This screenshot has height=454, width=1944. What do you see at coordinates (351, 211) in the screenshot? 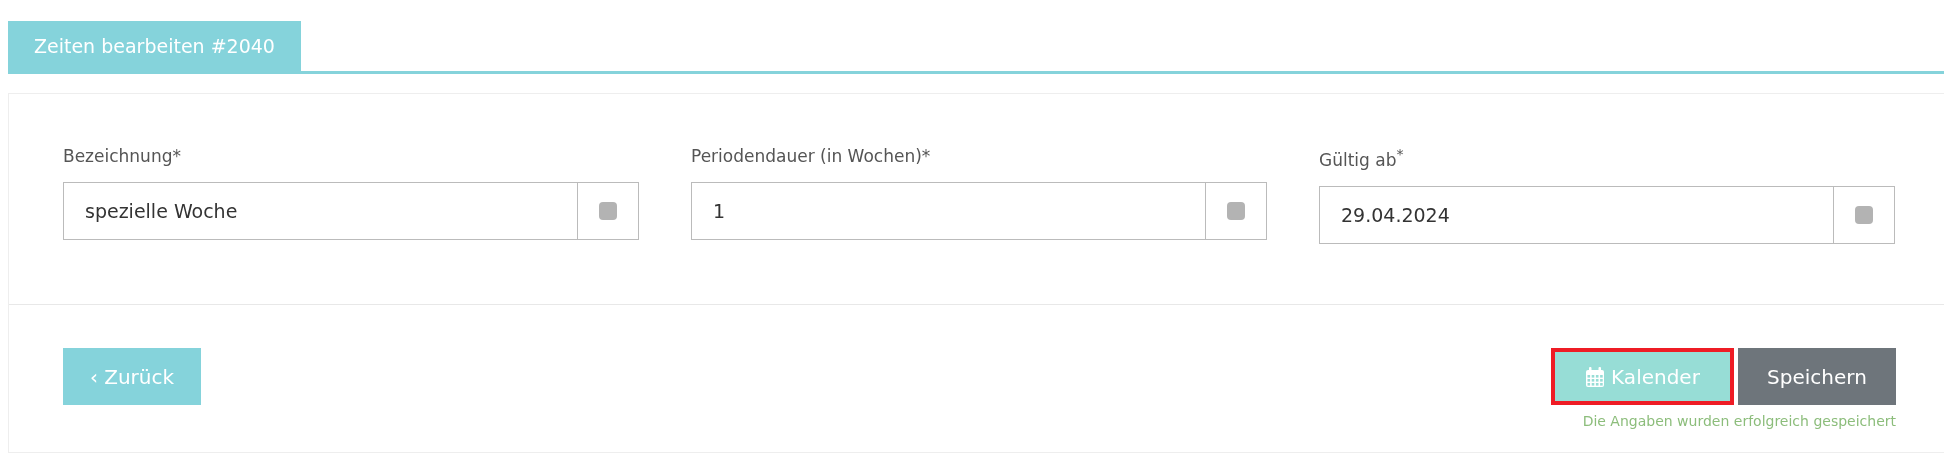
I see `input-field: spezielle Woche` at bounding box center [351, 211].